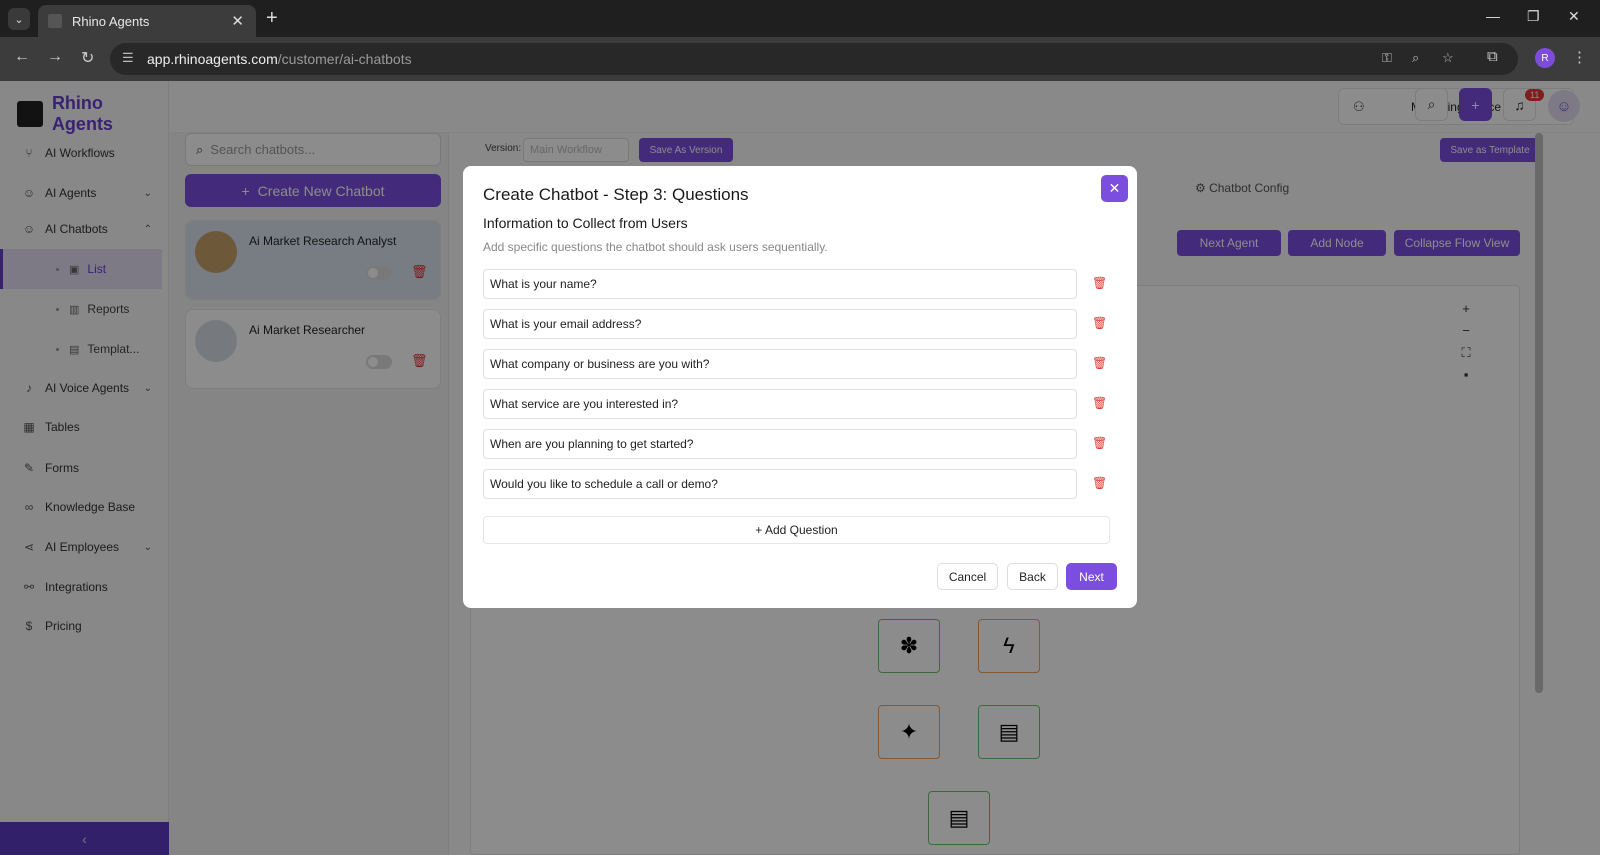 The height and width of the screenshot is (855, 1600). What do you see at coordinates (1032, 576) in the screenshot?
I see `back-button: Back` at bounding box center [1032, 576].